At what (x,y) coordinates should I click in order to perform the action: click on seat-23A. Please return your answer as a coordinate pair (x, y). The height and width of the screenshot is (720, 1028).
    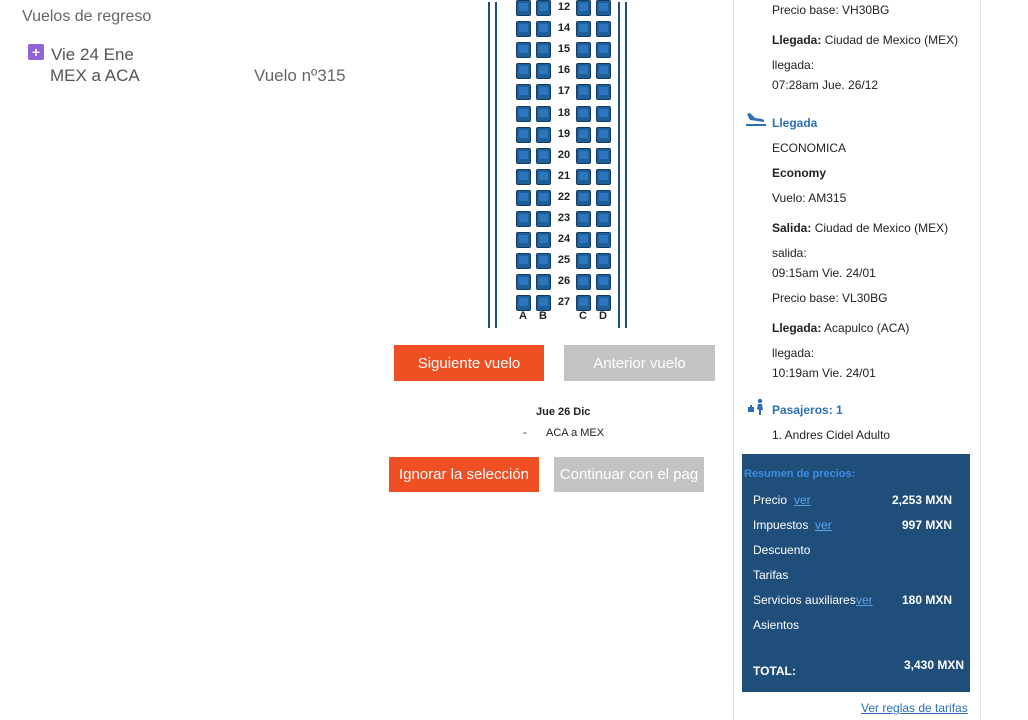
    Looking at the image, I should click on (523, 219).